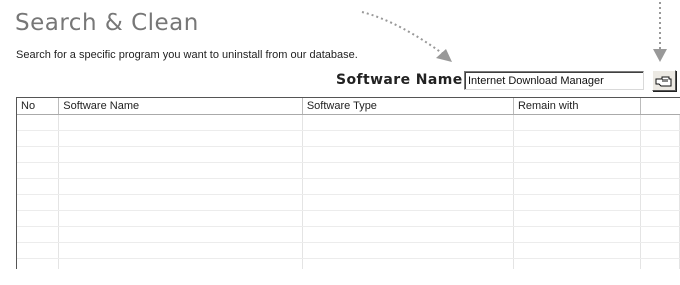 This screenshot has height=285, width=680. I want to click on column-header-software-name: Software Name, so click(181, 106).